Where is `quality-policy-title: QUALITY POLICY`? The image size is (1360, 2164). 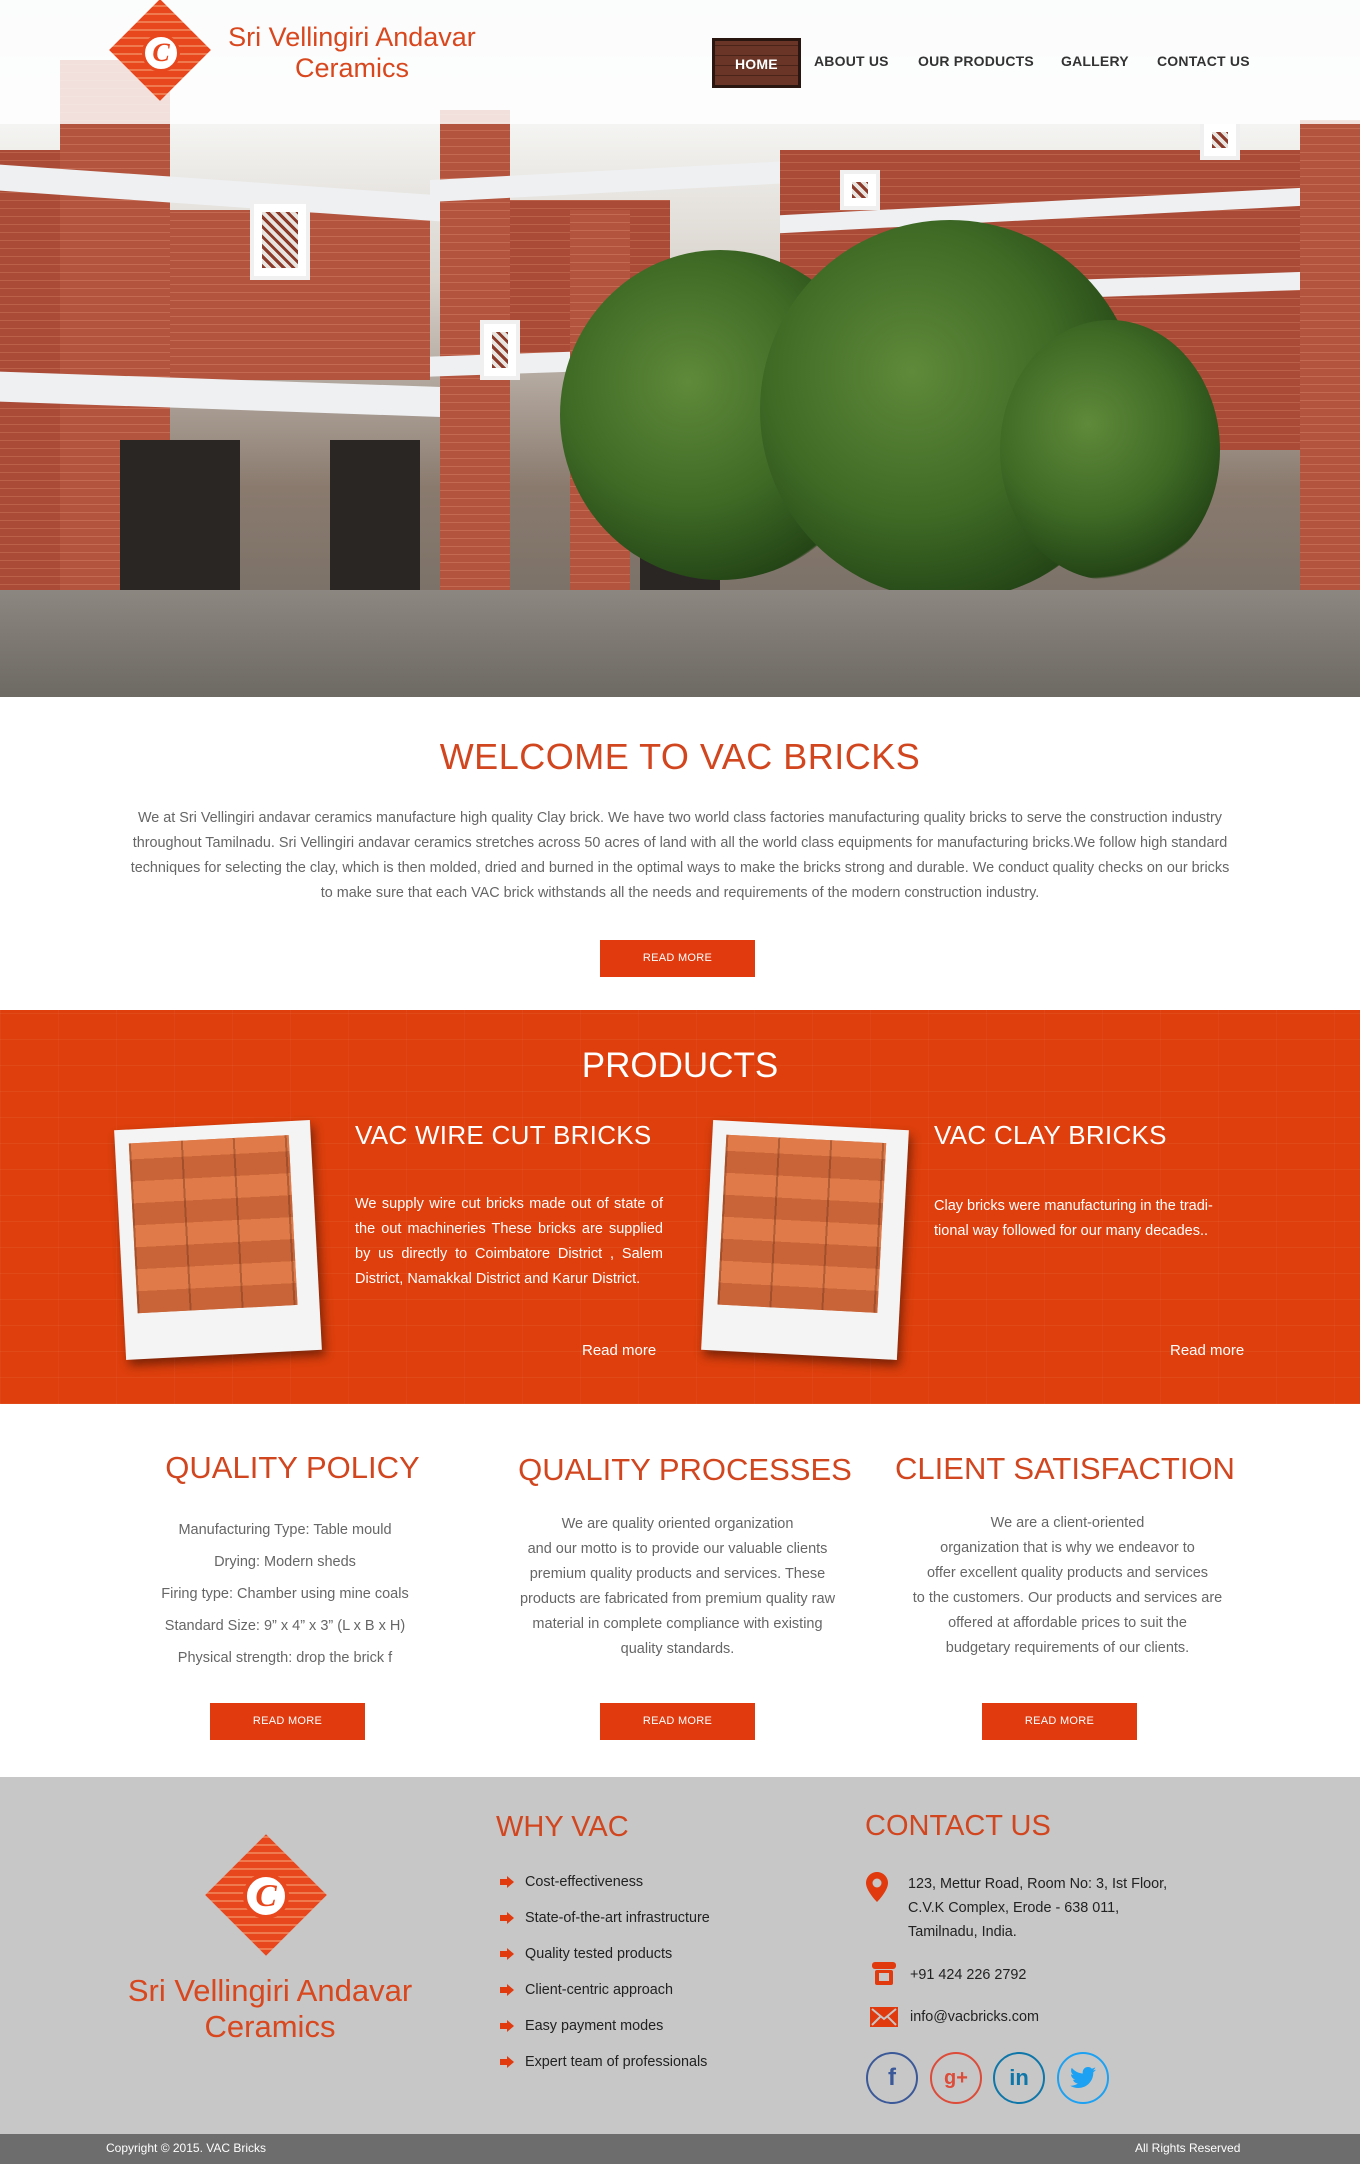 quality-policy-title: QUALITY POLICY is located at coordinates (292, 1467).